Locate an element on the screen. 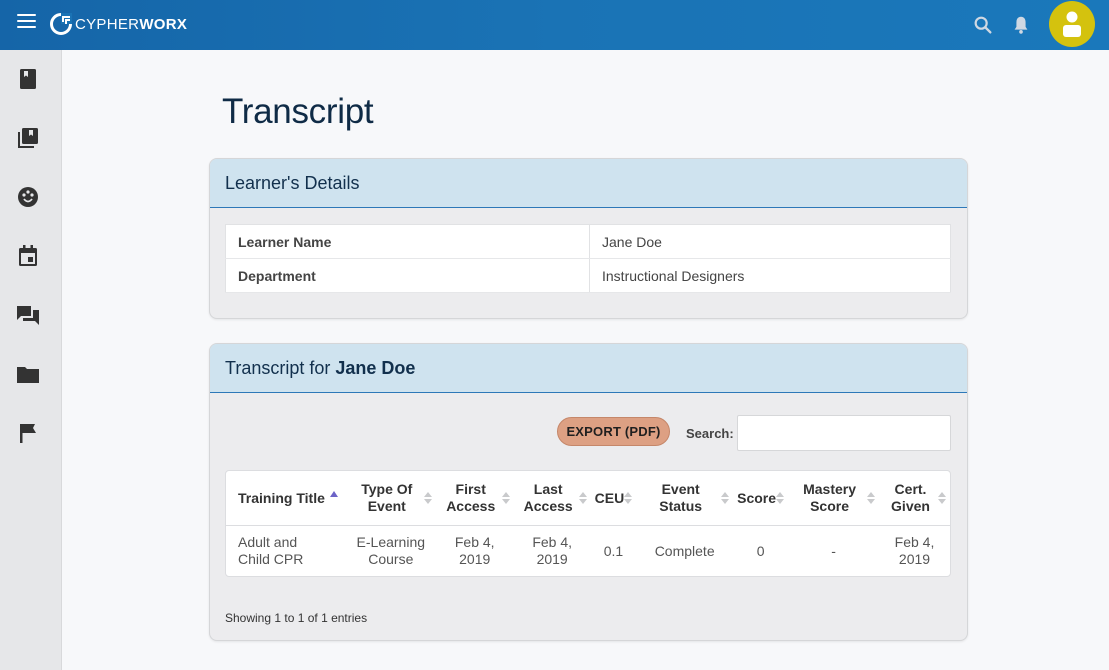 This screenshot has height=670, width=1109. column-header-event-status: Event Status is located at coordinates (685, 498).